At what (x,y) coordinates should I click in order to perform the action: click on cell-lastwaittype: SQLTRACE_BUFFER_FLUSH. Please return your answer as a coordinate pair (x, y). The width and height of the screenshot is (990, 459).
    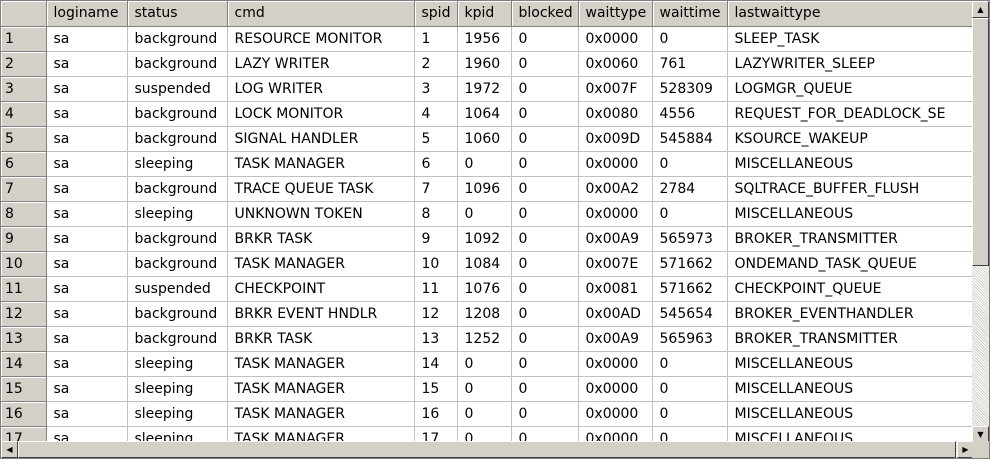
    Looking at the image, I should click on (858, 189).